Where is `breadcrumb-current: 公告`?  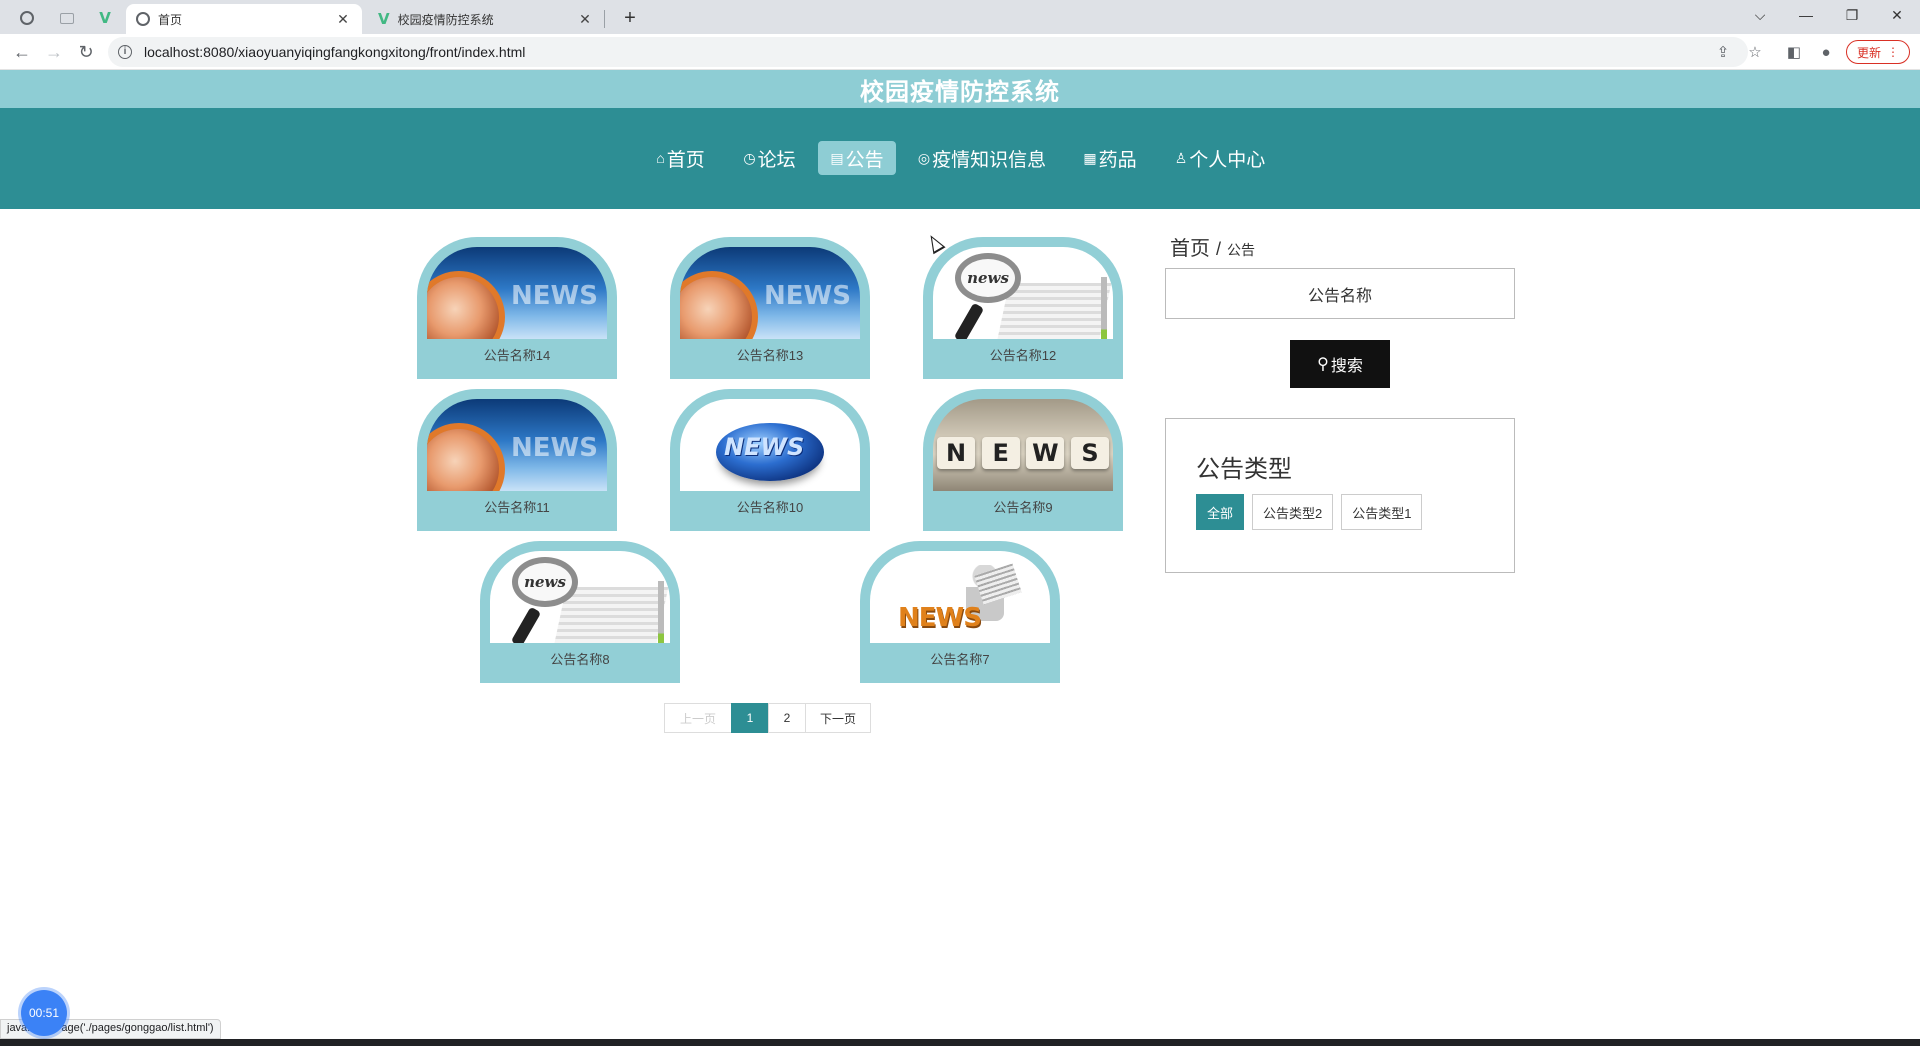
breadcrumb-current: 公告 is located at coordinates (1241, 250).